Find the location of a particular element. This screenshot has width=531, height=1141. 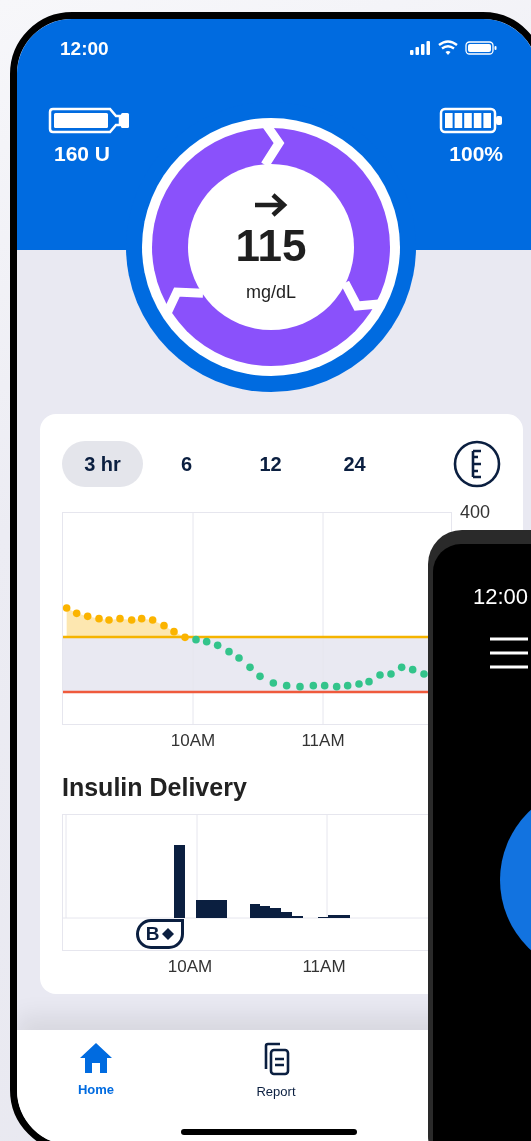

trend-arrow-icon is located at coordinates (271, 204).